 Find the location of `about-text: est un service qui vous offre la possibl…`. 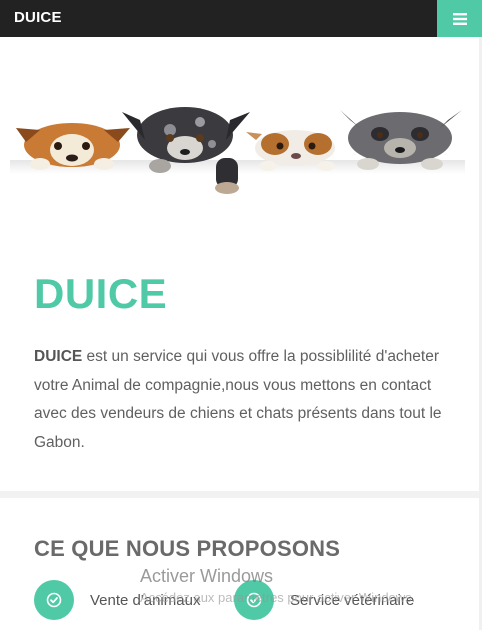

about-text: est un service qui vous offre la possibl… is located at coordinates (238, 399).